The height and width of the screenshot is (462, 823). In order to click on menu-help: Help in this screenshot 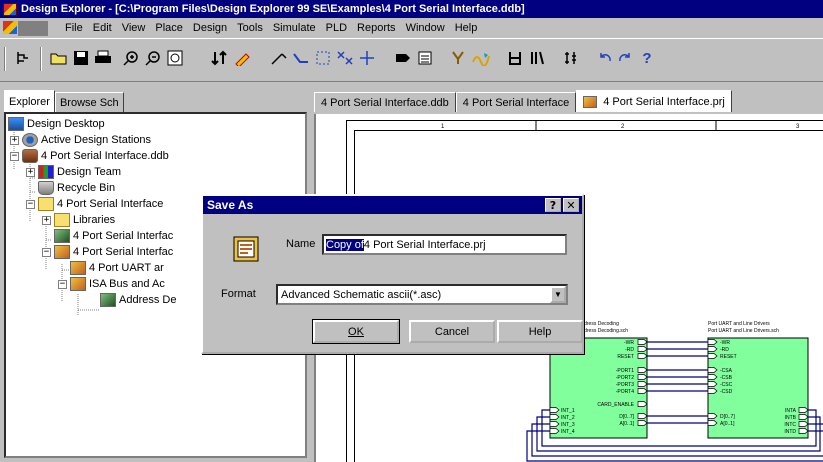, I will do `click(466, 28)`.